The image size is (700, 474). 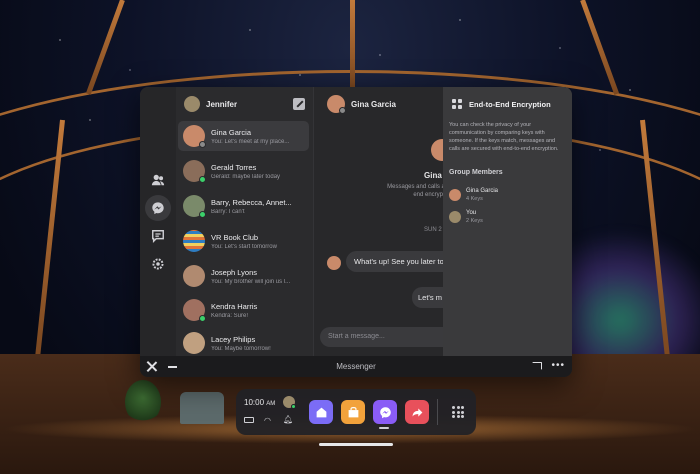 What do you see at coordinates (384, 428) in the screenshot?
I see `active-app-indicator` at bounding box center [384, 428].